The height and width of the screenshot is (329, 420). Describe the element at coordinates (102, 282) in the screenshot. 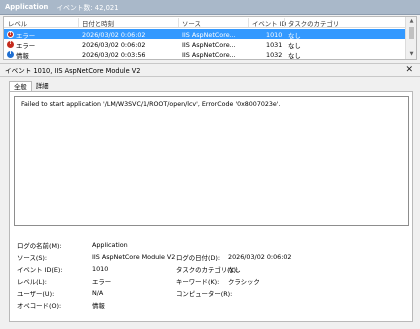

I see `level-value: エラー` at that location.